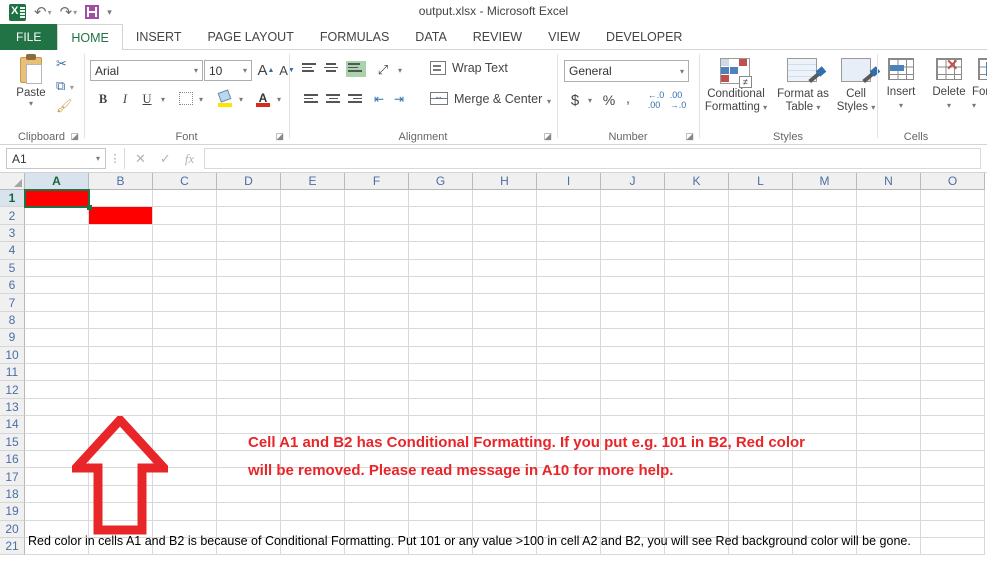 The width and height of the screenshot is (987, 565). I want to click on grid-cell-A15, so click(57, 442).